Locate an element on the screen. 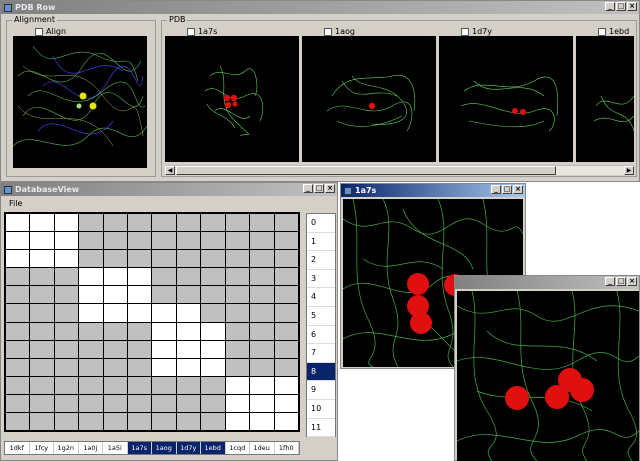 Image resolution: width=640 pixels, height=461 pixels. pdb-checkbox-row: 1ebd is located at coordinates (613, 31).